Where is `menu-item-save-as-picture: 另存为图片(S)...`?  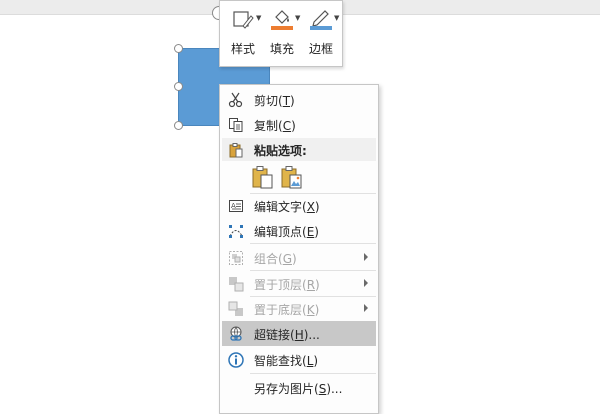
menu-item-save-as-picture: 另存为图片(S)... is located at coordinates (299, 387).